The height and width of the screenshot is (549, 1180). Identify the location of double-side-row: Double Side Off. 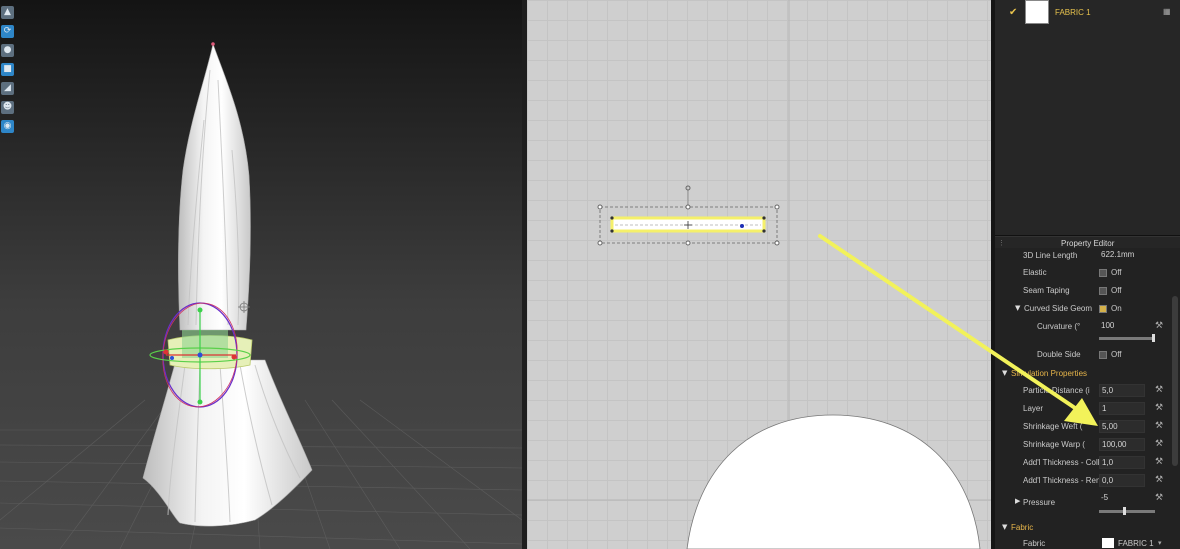
(1081, 355).